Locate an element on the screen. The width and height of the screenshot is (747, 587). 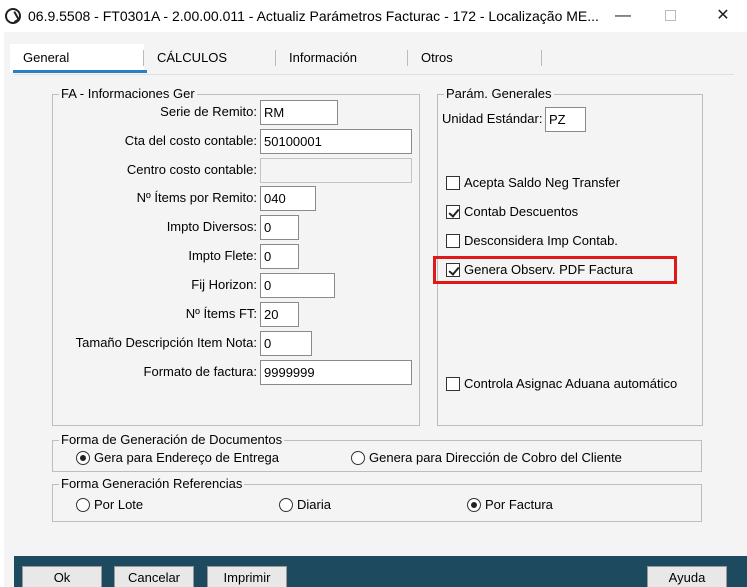
centro-costo-contable-input is located at coordinates (336, 170).